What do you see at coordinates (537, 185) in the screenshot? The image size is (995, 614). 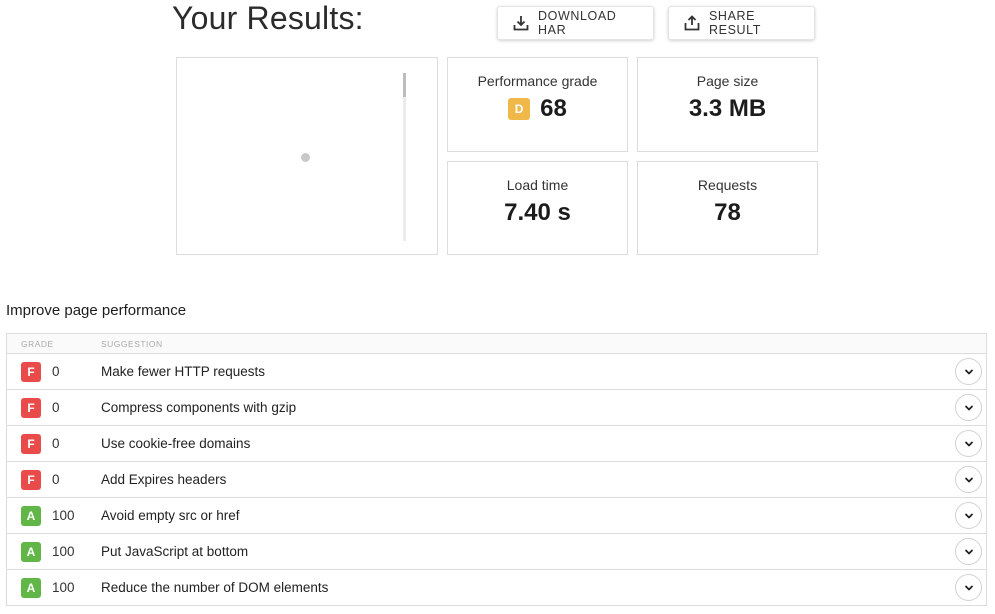 I see `load-time-label: Load time` at bounding box center [537, 185].